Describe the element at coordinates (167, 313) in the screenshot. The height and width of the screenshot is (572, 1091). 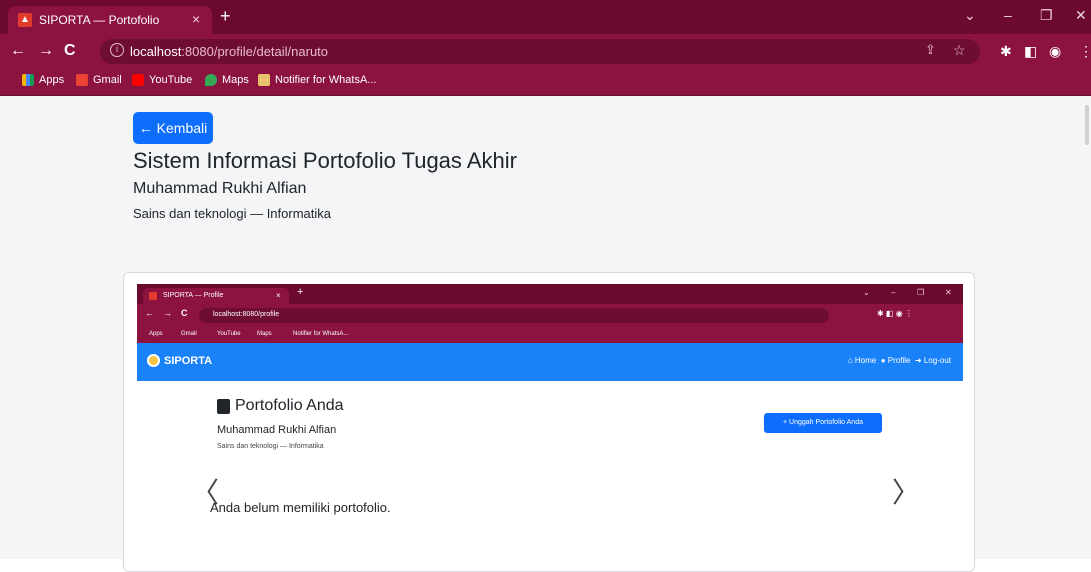
I see `inner-forward-icon: →` at that location.